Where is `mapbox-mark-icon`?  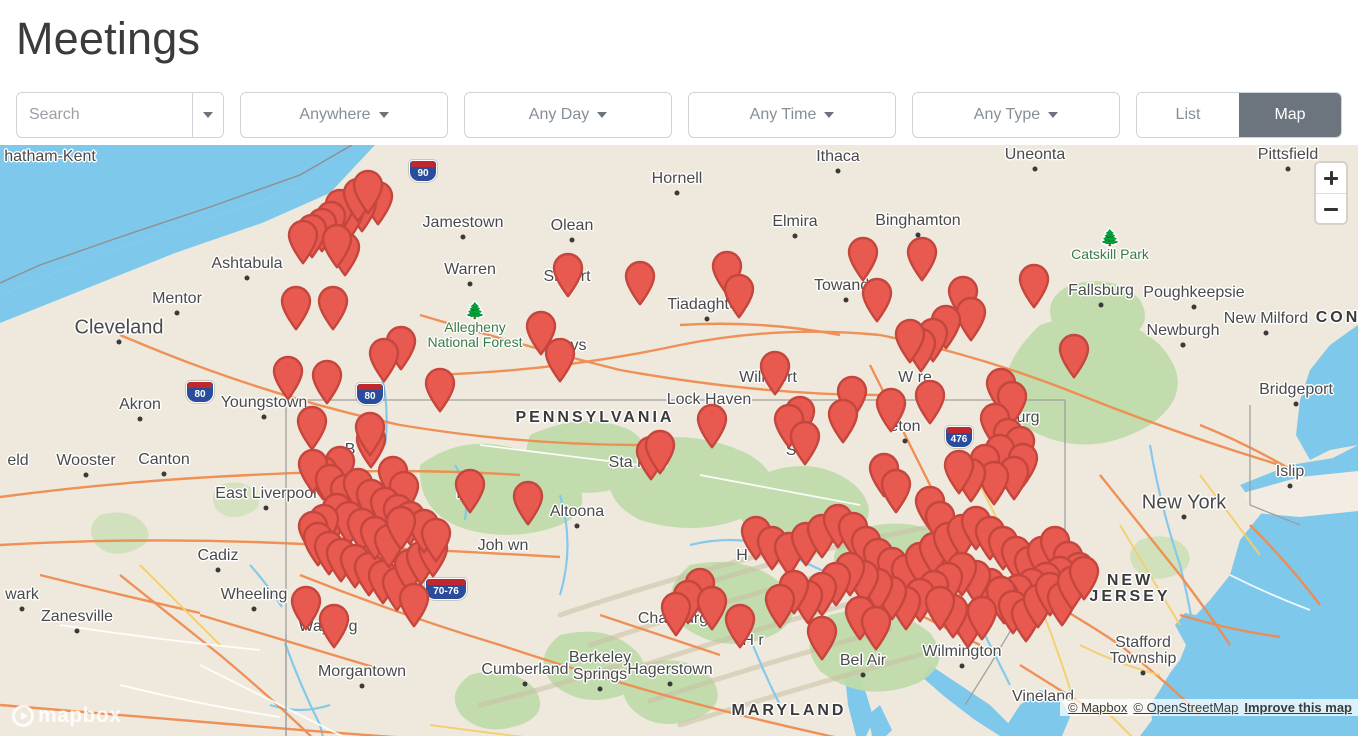 mapbox-mark-icon is located at coordinates (23, 716).